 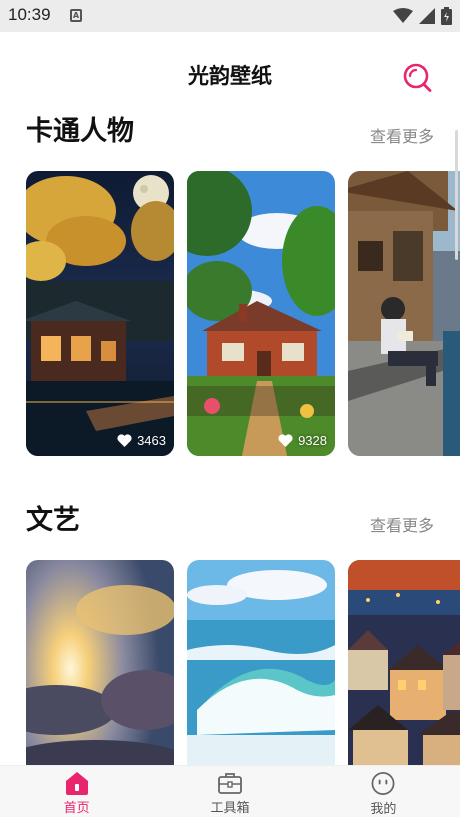 I want to click on battery-icon, so click(x=446, y=16).